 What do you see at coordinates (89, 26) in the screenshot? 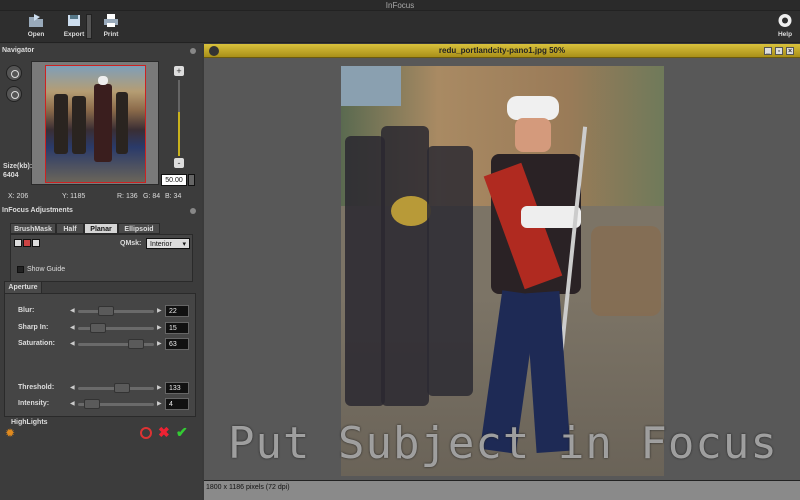
I see `export-dropdown-arrow` at bounding box center [89, 26].